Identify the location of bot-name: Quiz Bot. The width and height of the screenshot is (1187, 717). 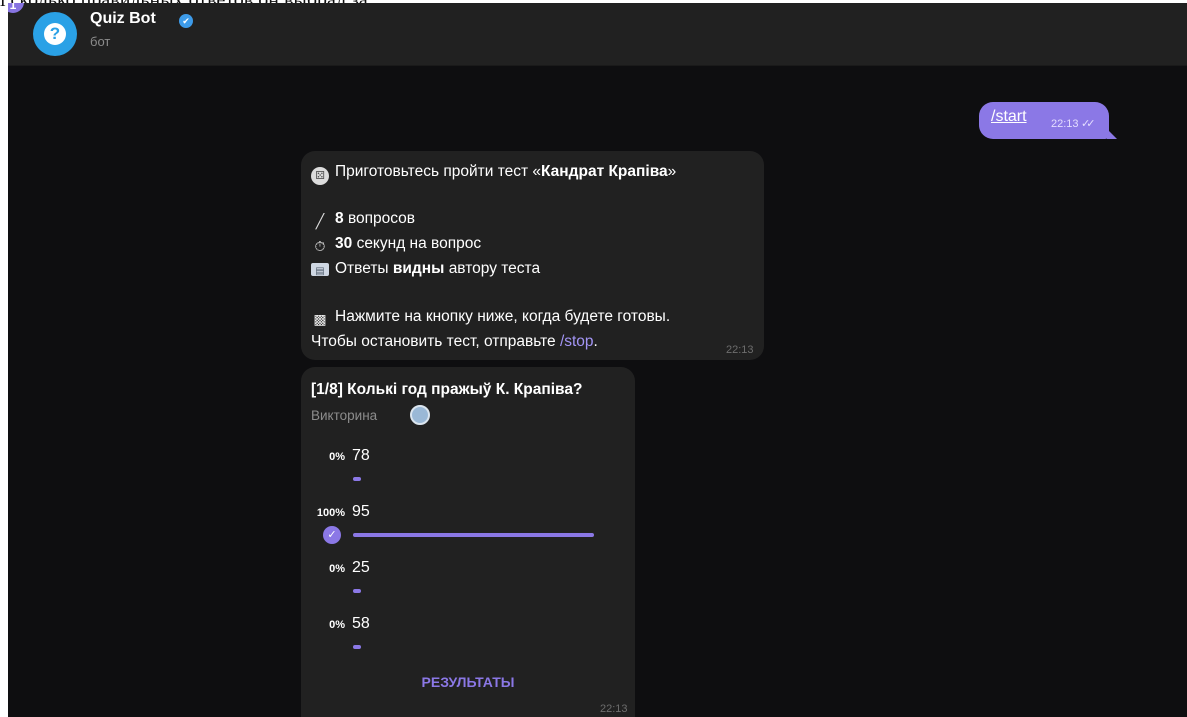
(123, 19).